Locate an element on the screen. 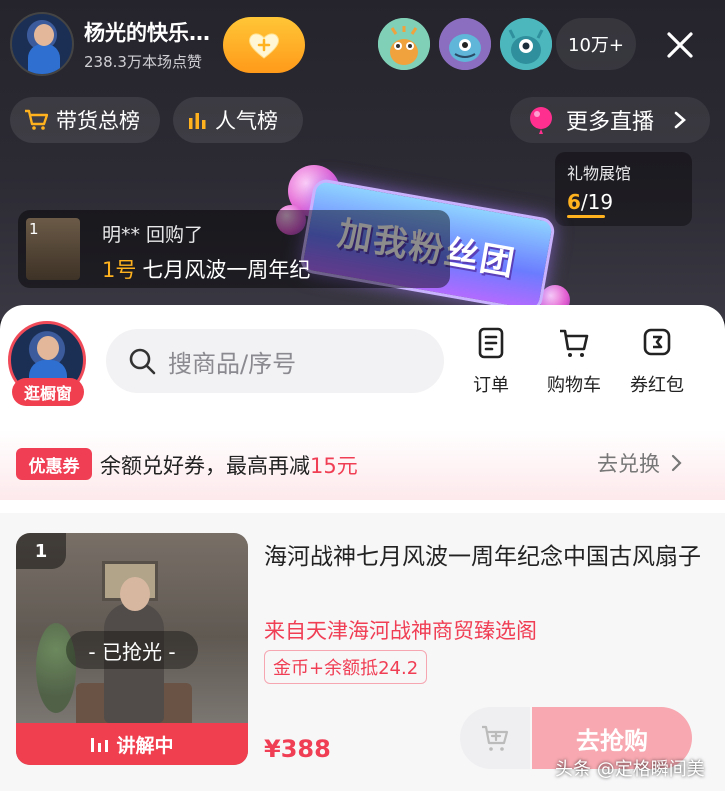 This screenshot has width=725, height=791. close-icon is located at coordinates (680, 45).